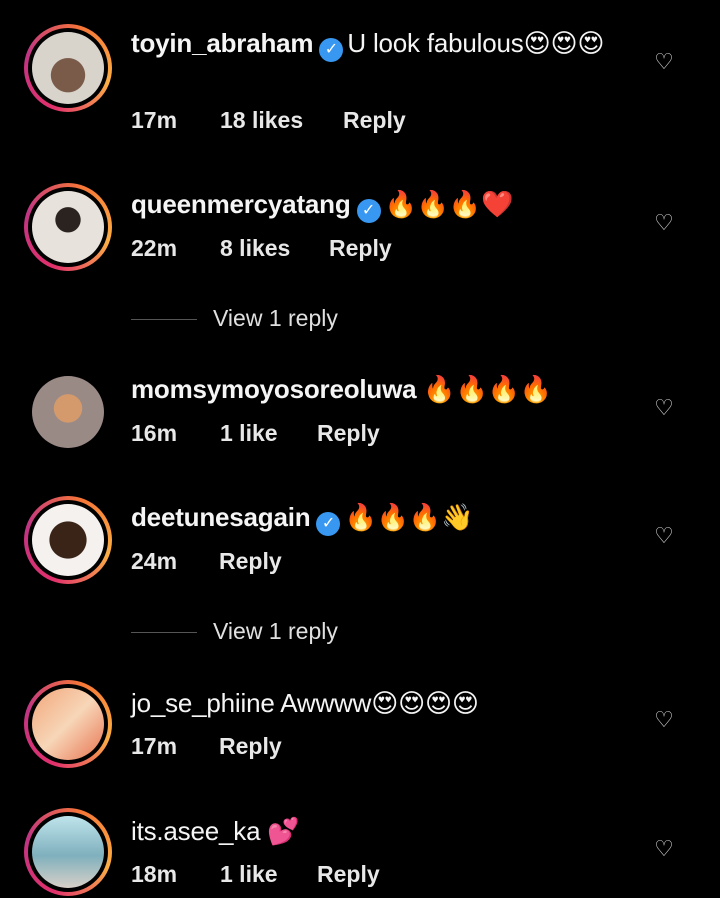 The width and height of the screenshot is (720, 898). Describe the element at coordinates (154, 561) in the screenshot. I see `comment-time: 24m` at that location.